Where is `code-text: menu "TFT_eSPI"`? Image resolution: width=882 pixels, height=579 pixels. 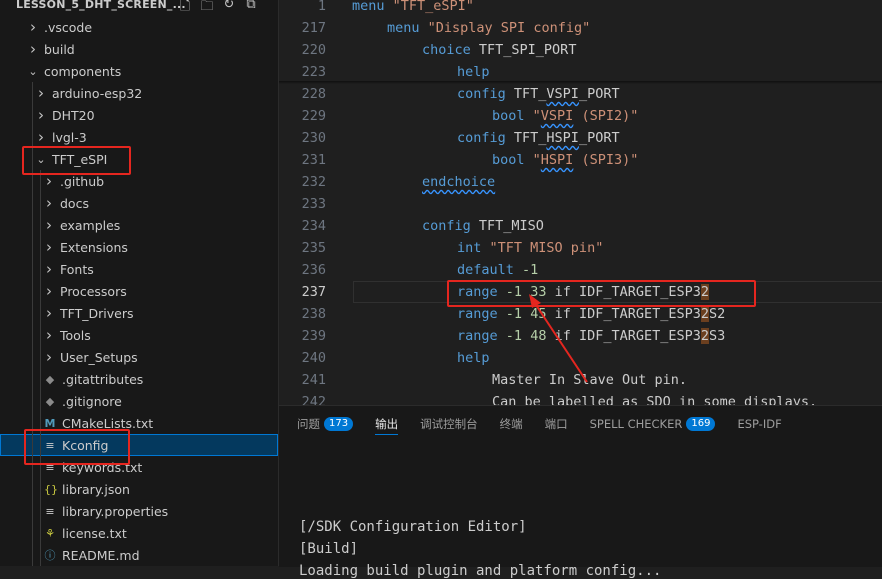 code-text: menu "TFT_eSPI" is located at coordinates (413, 8).